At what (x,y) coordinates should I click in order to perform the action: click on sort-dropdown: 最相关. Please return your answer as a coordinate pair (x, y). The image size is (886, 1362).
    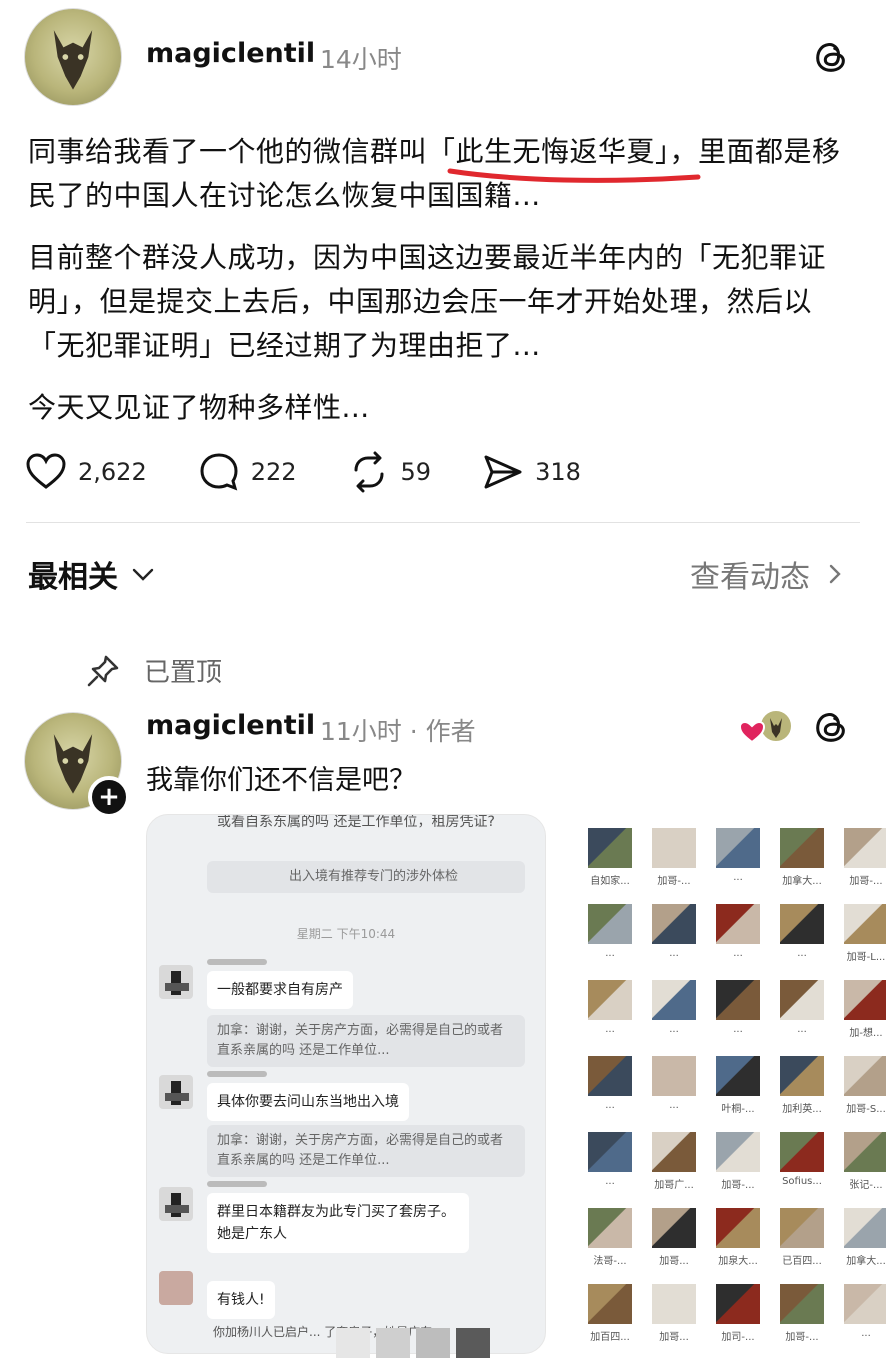
    Looking at the image, I should click on (92, 574).